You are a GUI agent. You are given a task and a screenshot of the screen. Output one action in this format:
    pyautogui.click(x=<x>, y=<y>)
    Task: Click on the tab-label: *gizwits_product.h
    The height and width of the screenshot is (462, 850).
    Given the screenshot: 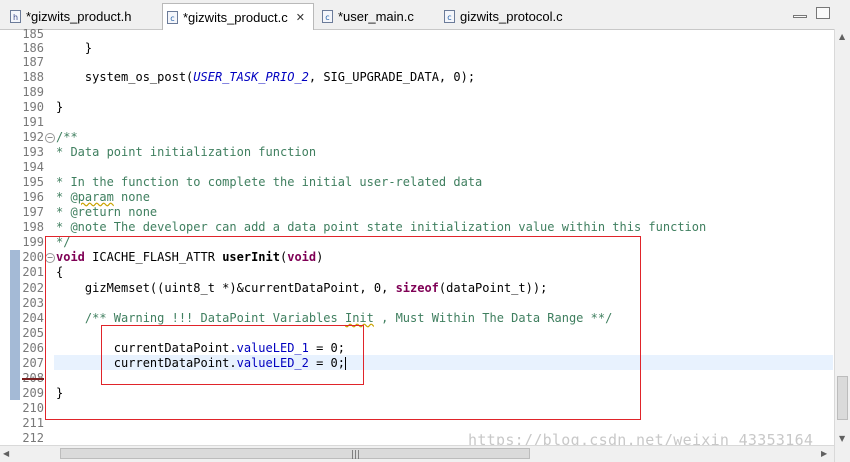 What is the action you would take?
    pyautogui.click(x=79, y=16)
    